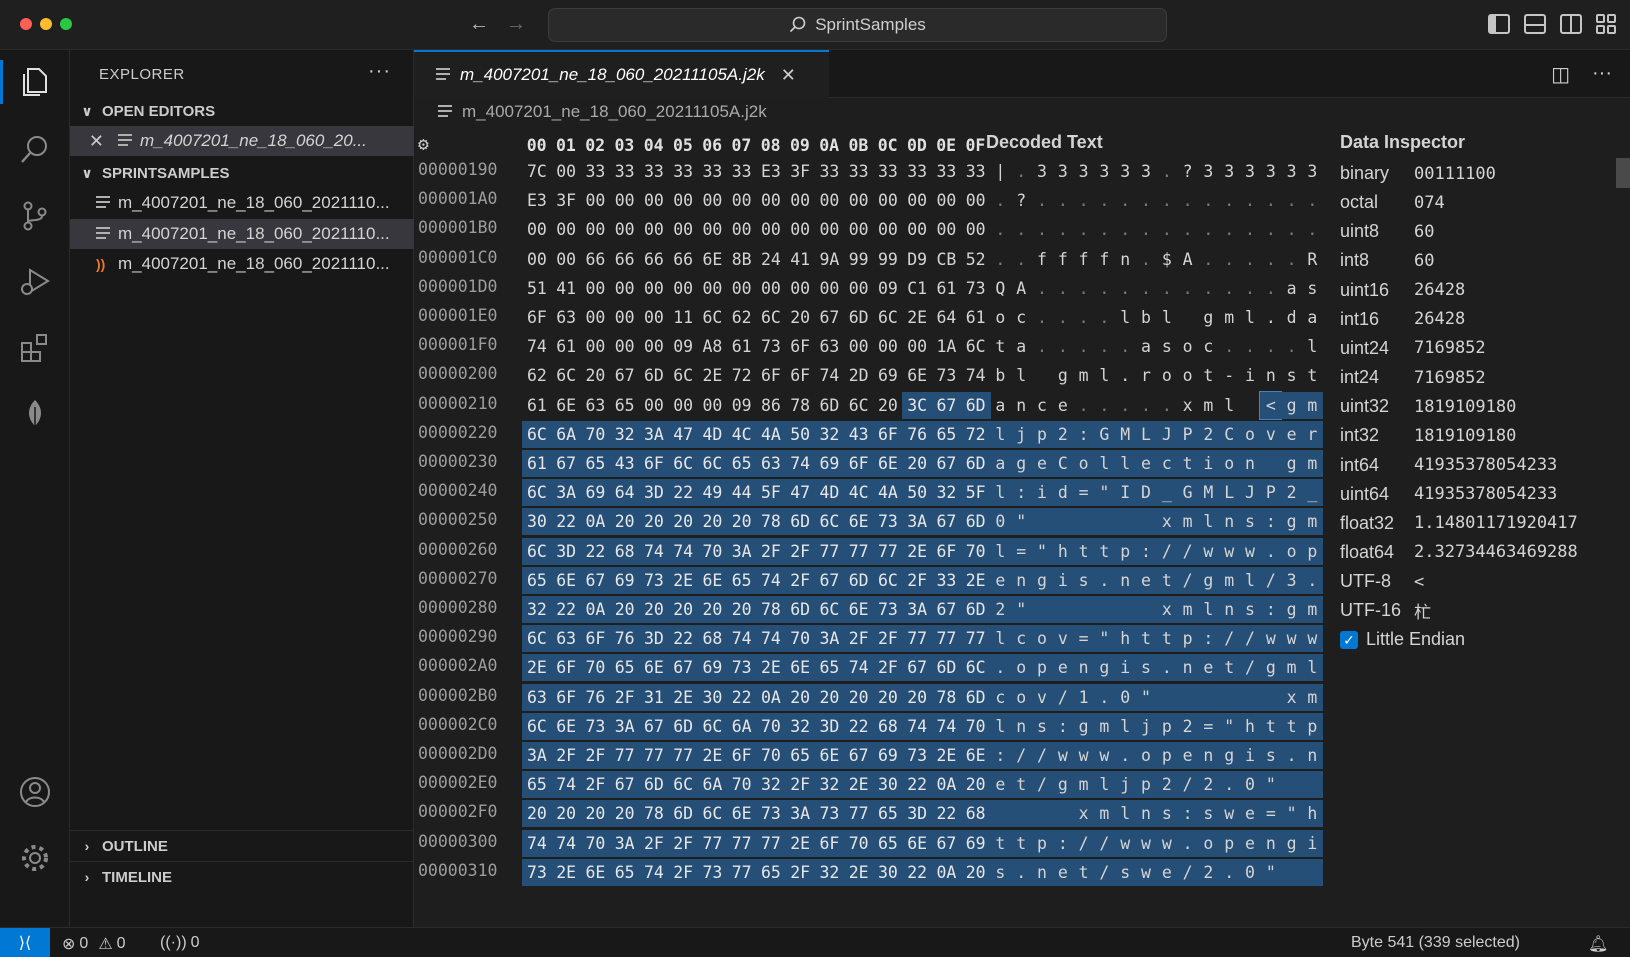 This screenshot has height=957, width=1630. I want to click on decoded-char: j, so click(1021, 434).